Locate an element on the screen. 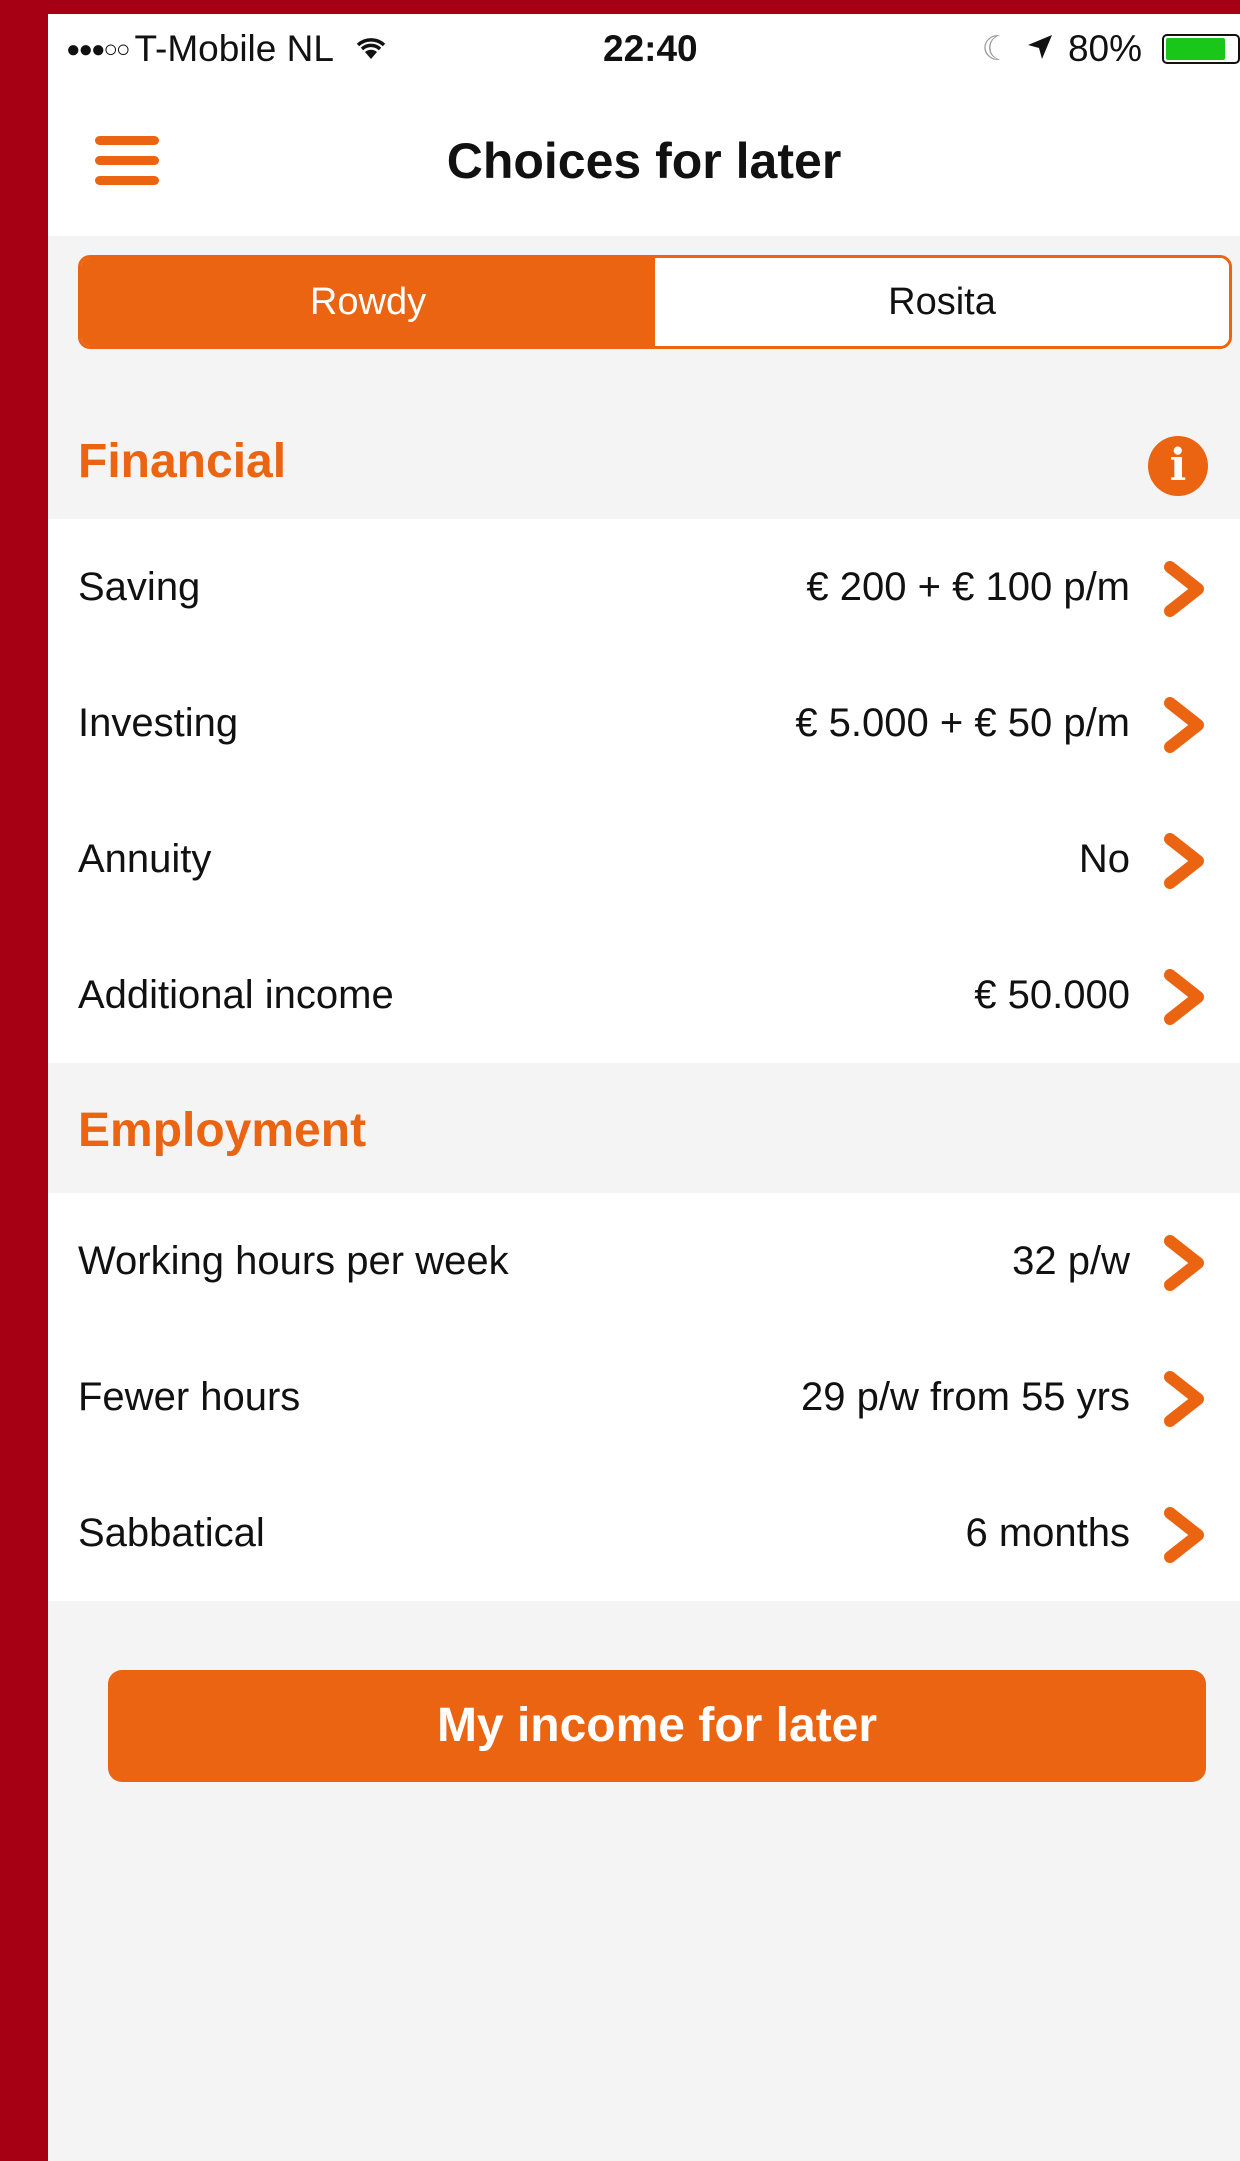  signal-strength-icon: ●●●○○ is located at coordinates (98, 49).